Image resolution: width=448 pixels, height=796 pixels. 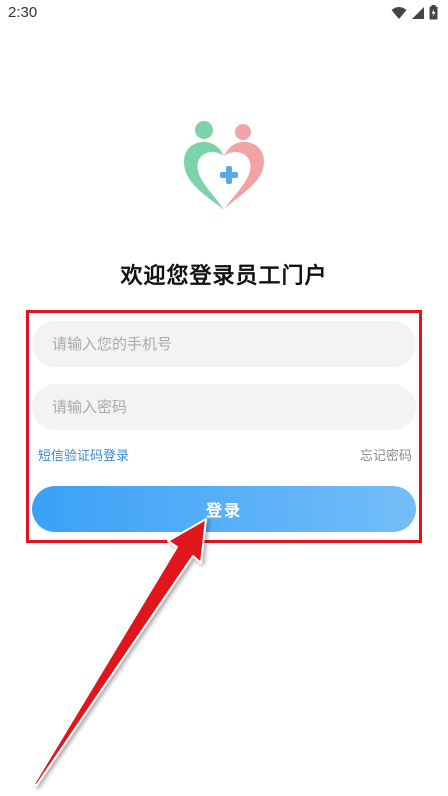 I want to click on signal-icon, so click(x=418, y=12).